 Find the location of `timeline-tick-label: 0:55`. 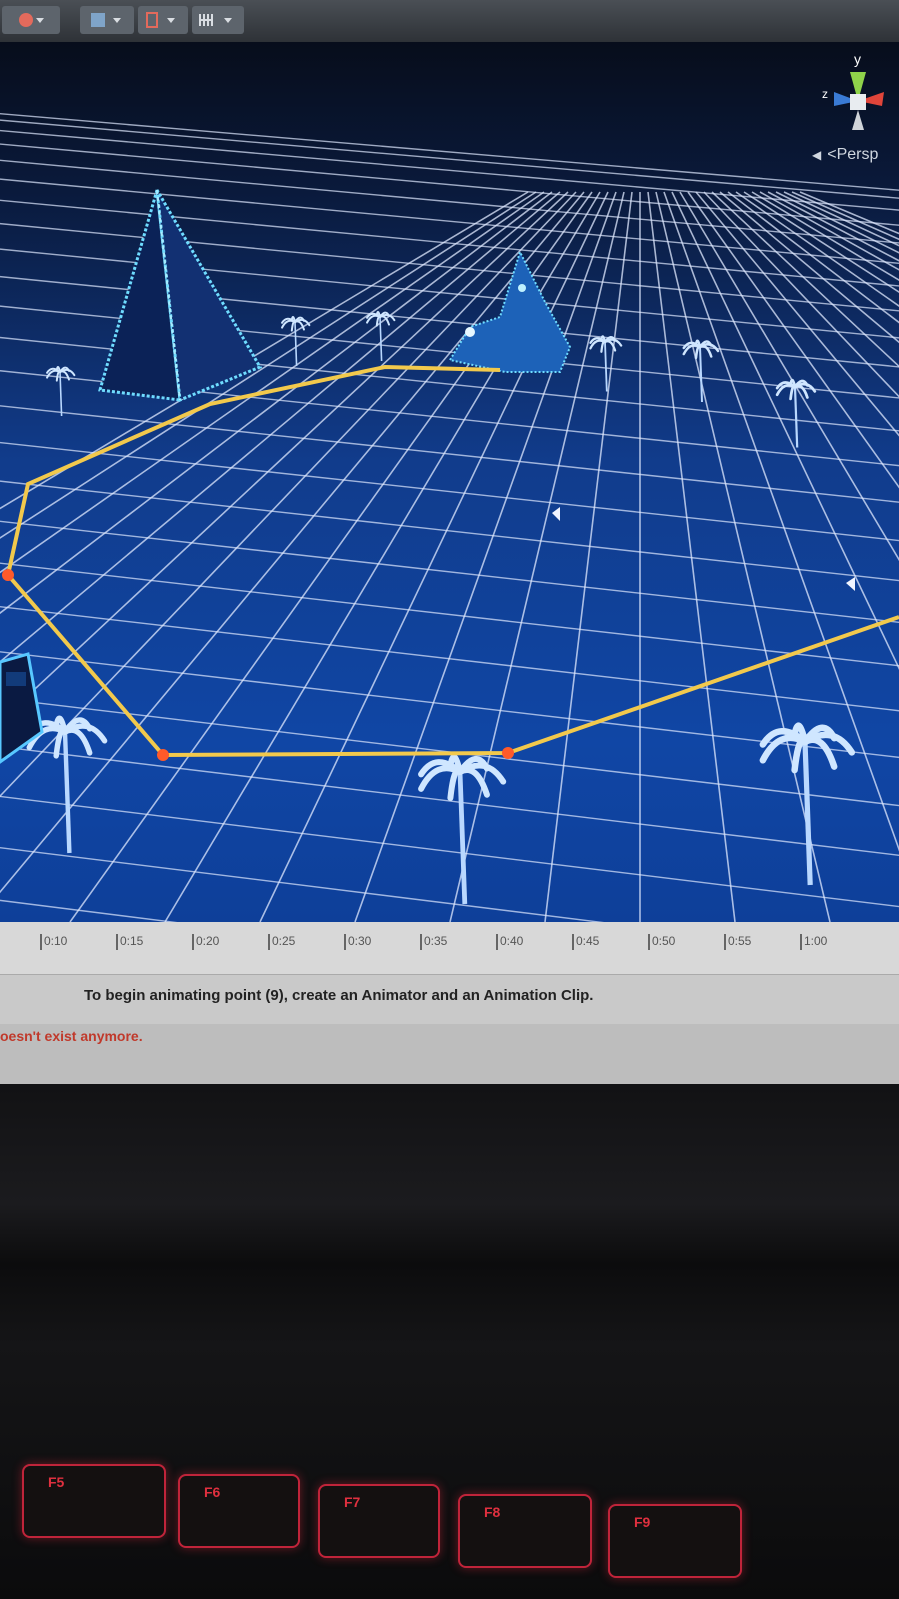

timeline-tick-label: 0:55 is located at coordinates (737, 942).